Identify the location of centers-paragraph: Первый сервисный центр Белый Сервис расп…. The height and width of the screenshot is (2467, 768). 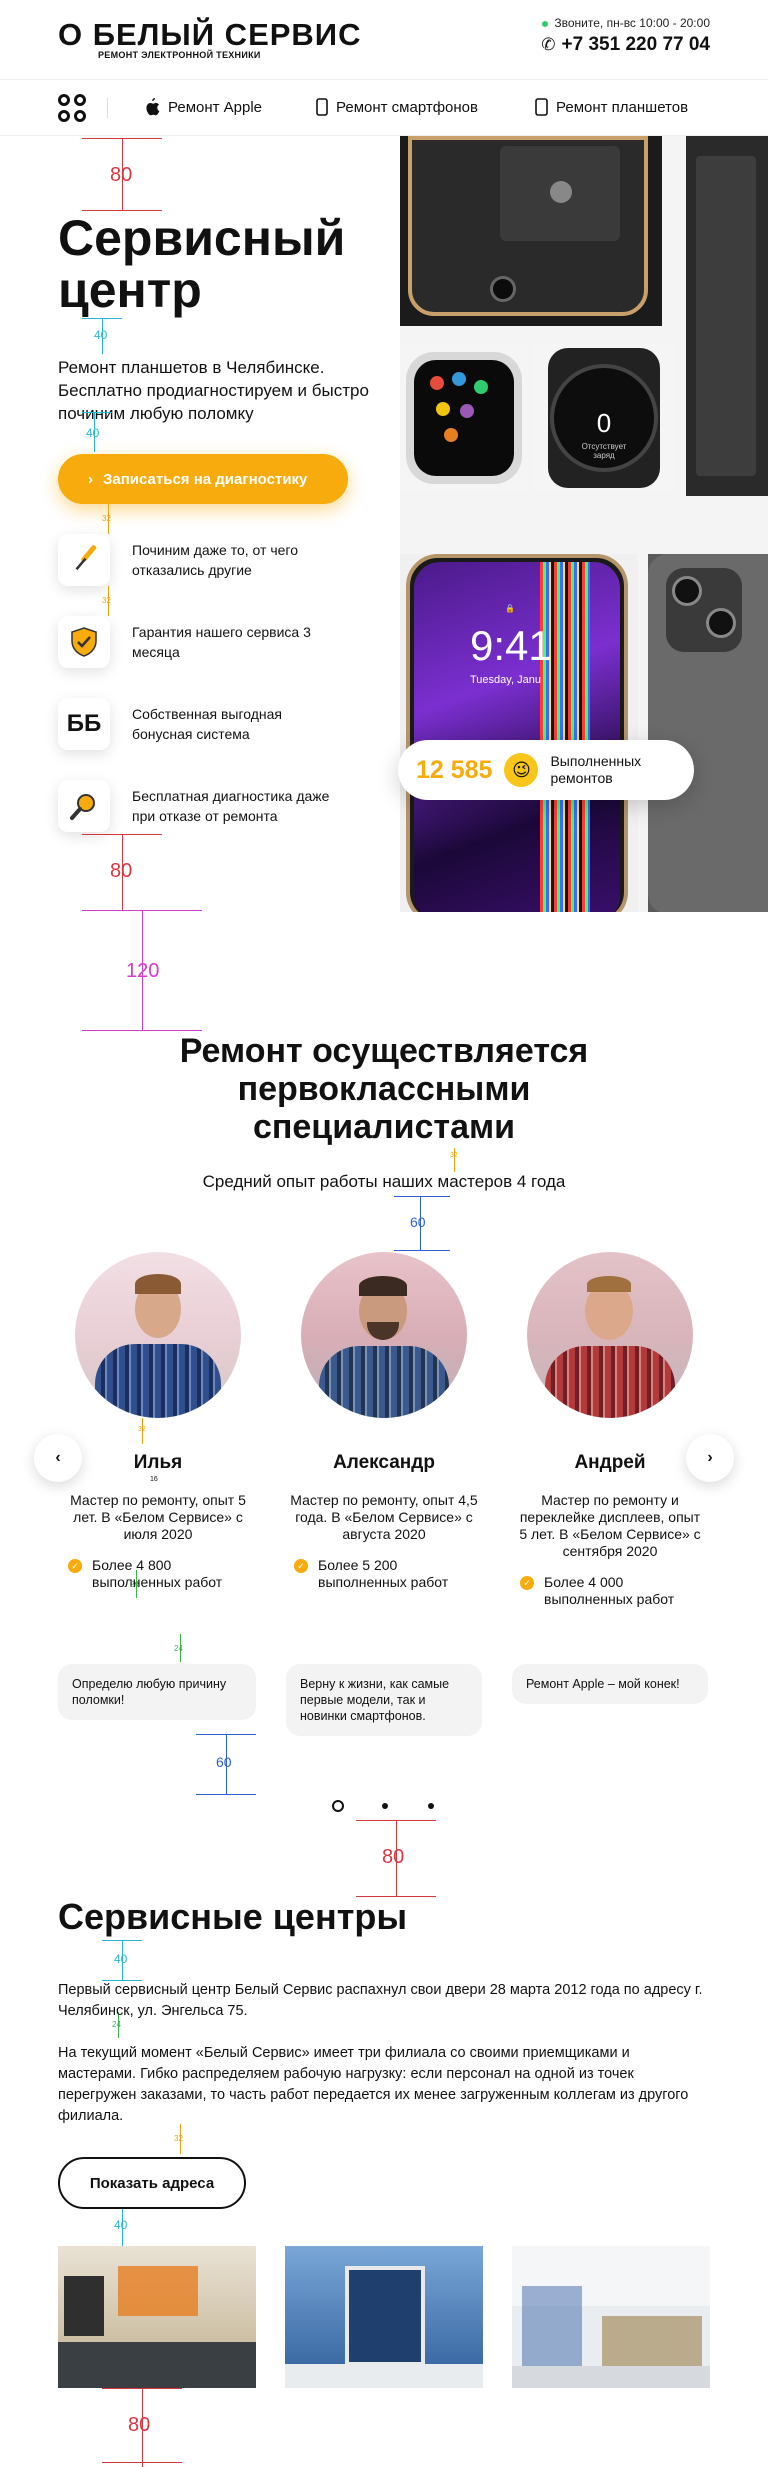
(380, 2000).